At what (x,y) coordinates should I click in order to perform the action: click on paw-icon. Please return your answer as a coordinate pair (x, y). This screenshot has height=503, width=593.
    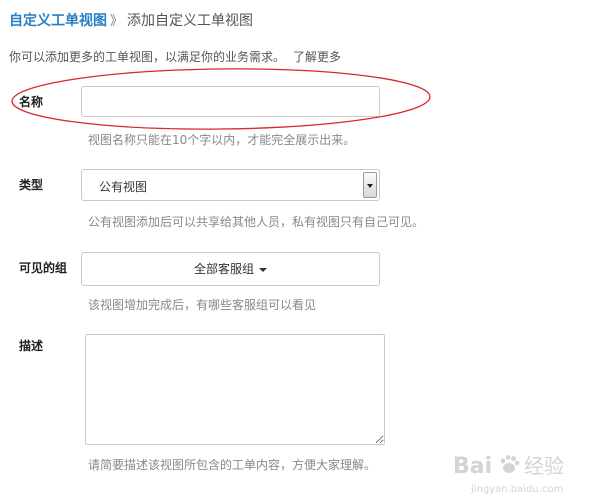
    Looking at the image, I should click on (510, 464).